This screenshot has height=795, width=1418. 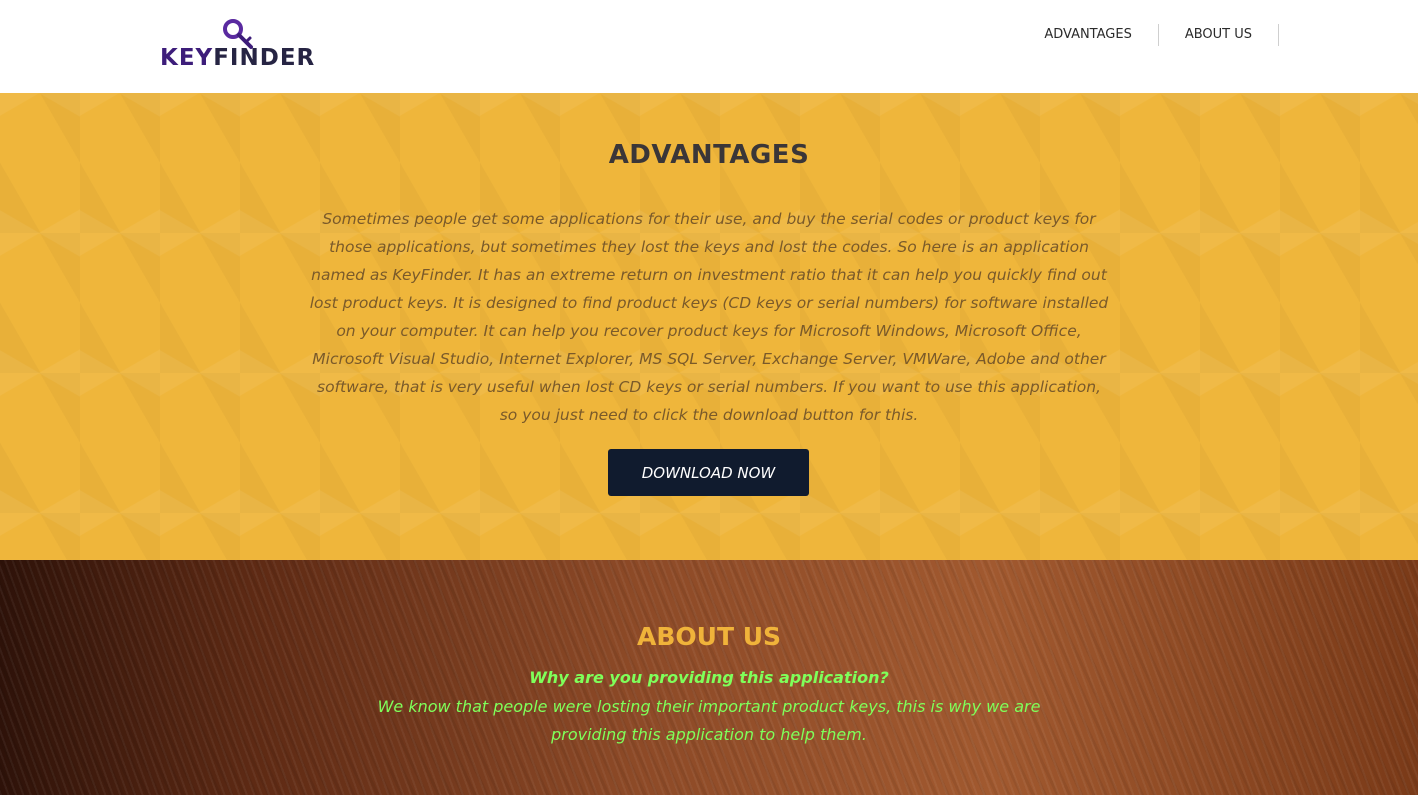 I want to click on logo-text-finder: FINDER, so click(x=264, y=58).